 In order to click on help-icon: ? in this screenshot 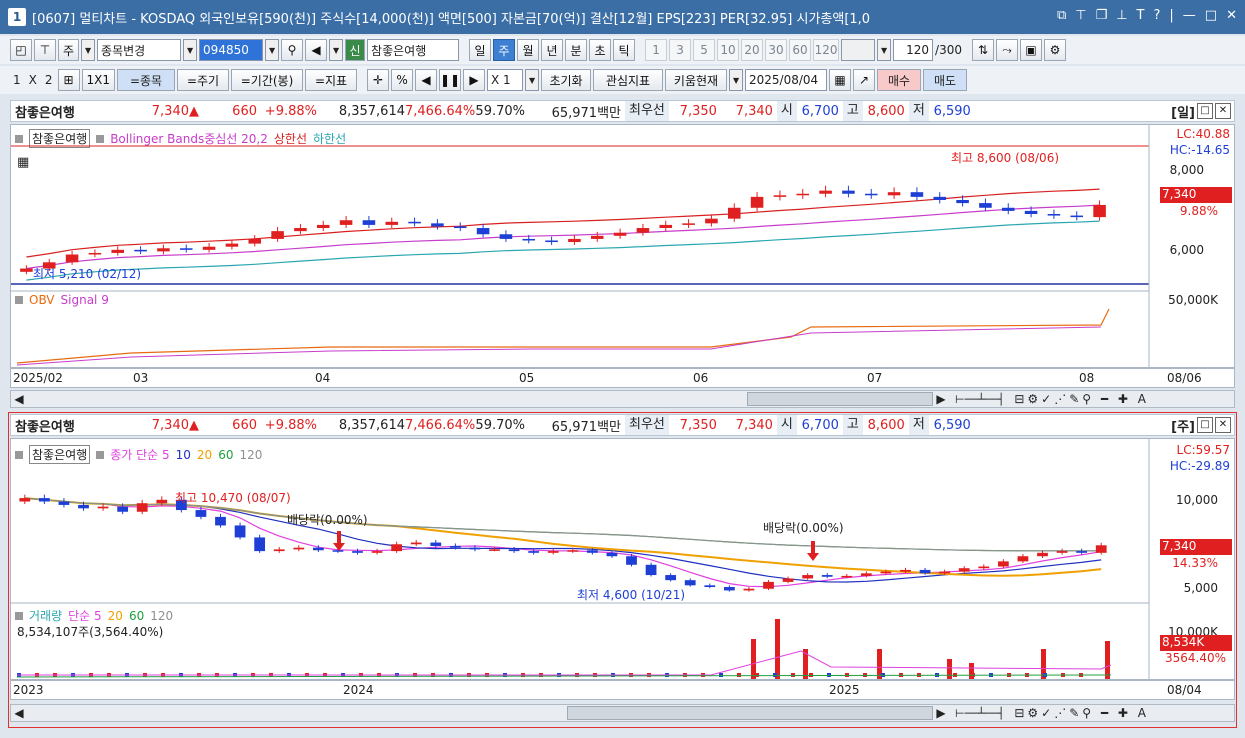, I will do `click(1157, 15)`.